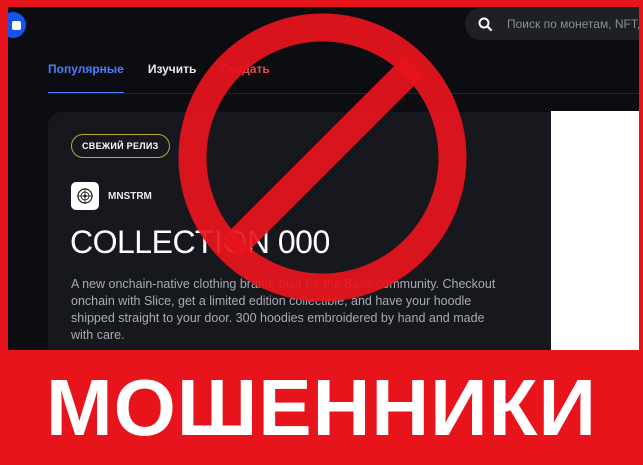 Image resolution: width=643 pixels, height=465 pixels. Describe the element at coordinates (120, 146) in the screenshot. I see `fresh-release-badge: СВЕЖИЙ РЕЛИЗ` at that location.